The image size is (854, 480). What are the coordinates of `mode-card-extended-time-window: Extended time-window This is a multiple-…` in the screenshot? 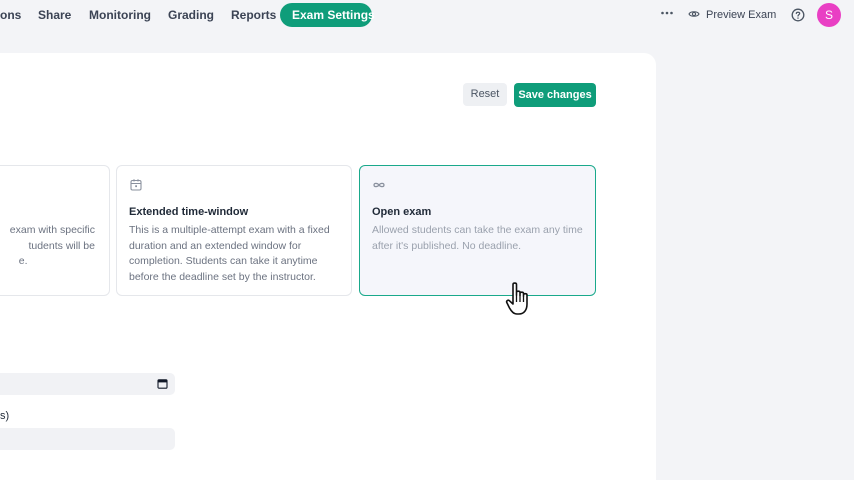 It's located at (234, 230).